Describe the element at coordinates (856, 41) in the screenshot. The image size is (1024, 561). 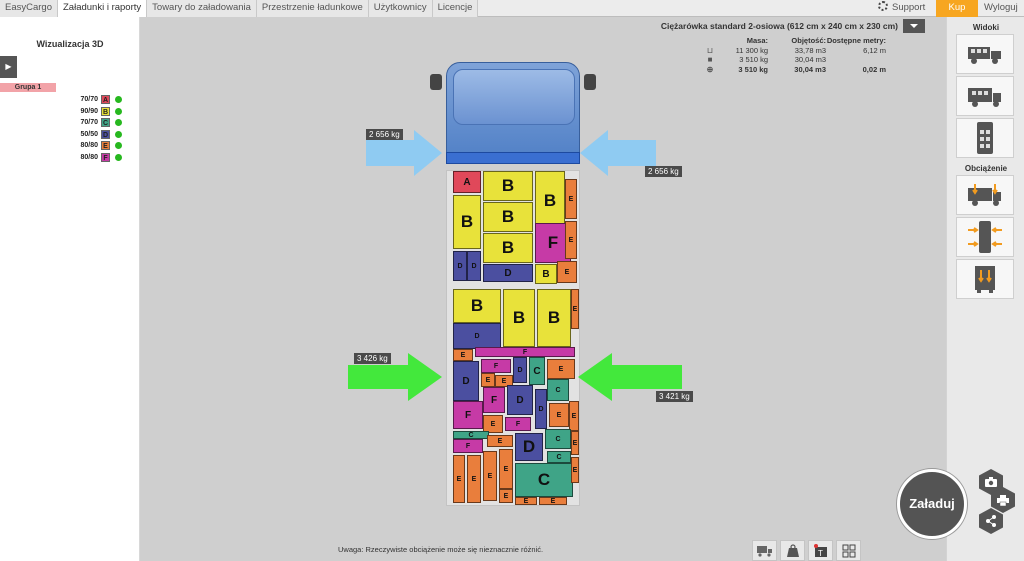
I see `header-meters: Dostępne metry:` at that location.